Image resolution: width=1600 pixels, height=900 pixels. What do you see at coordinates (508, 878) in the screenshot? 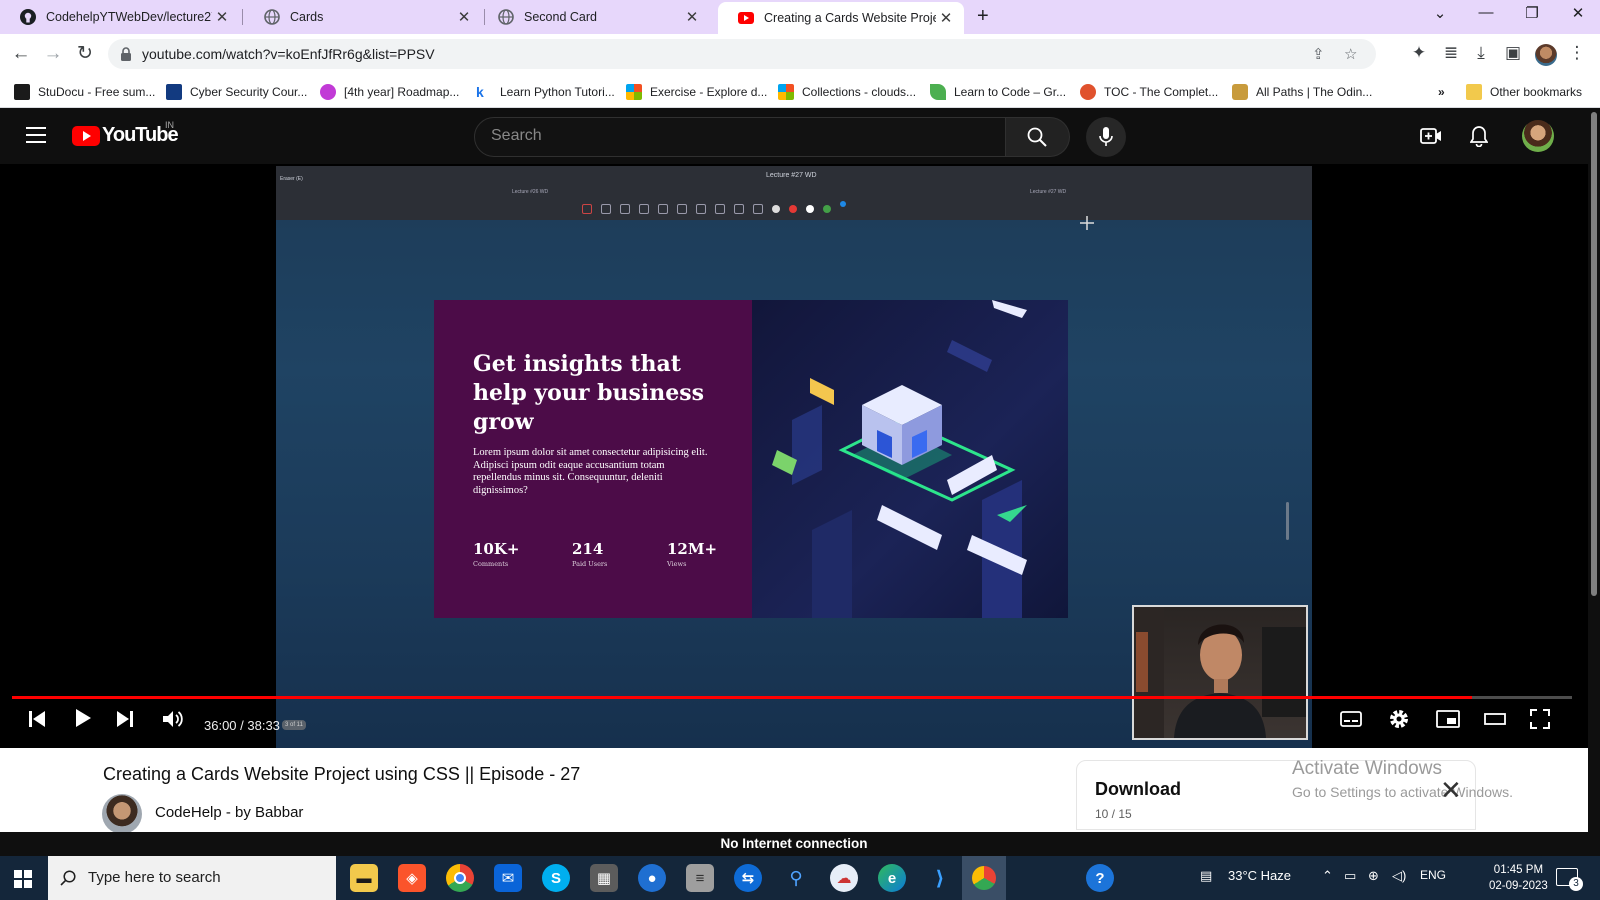
I see `mail-icon: ✉` at bounding box center [508, 878].